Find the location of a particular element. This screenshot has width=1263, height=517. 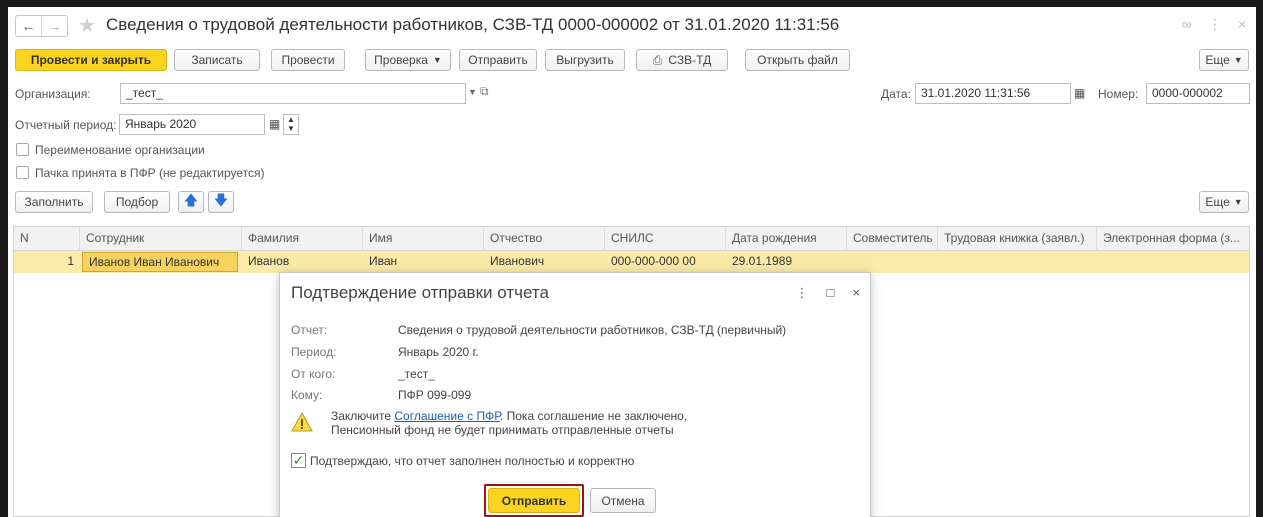

period-field: Январь 2020 is located at coordinates (192, 124).